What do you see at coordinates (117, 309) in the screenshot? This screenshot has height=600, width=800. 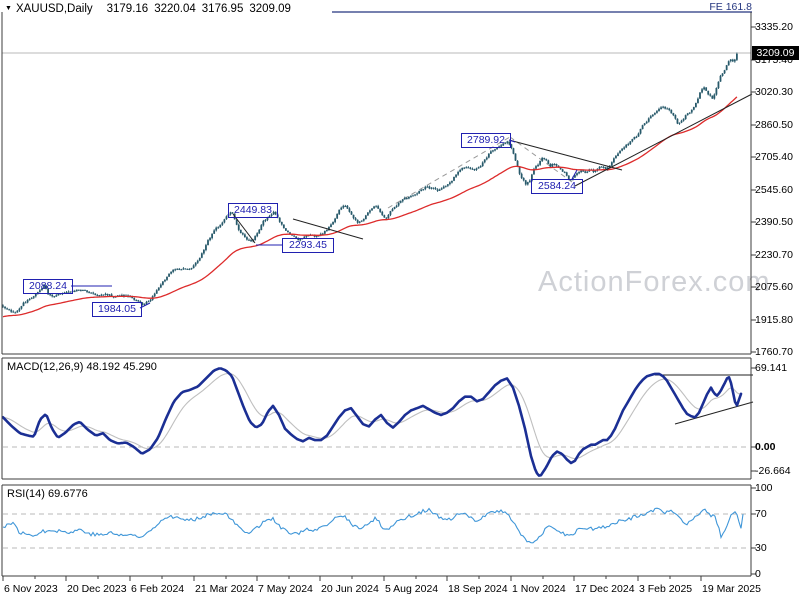 I see `swing-price-label: 1984.05` at bounding box center [117, 309].